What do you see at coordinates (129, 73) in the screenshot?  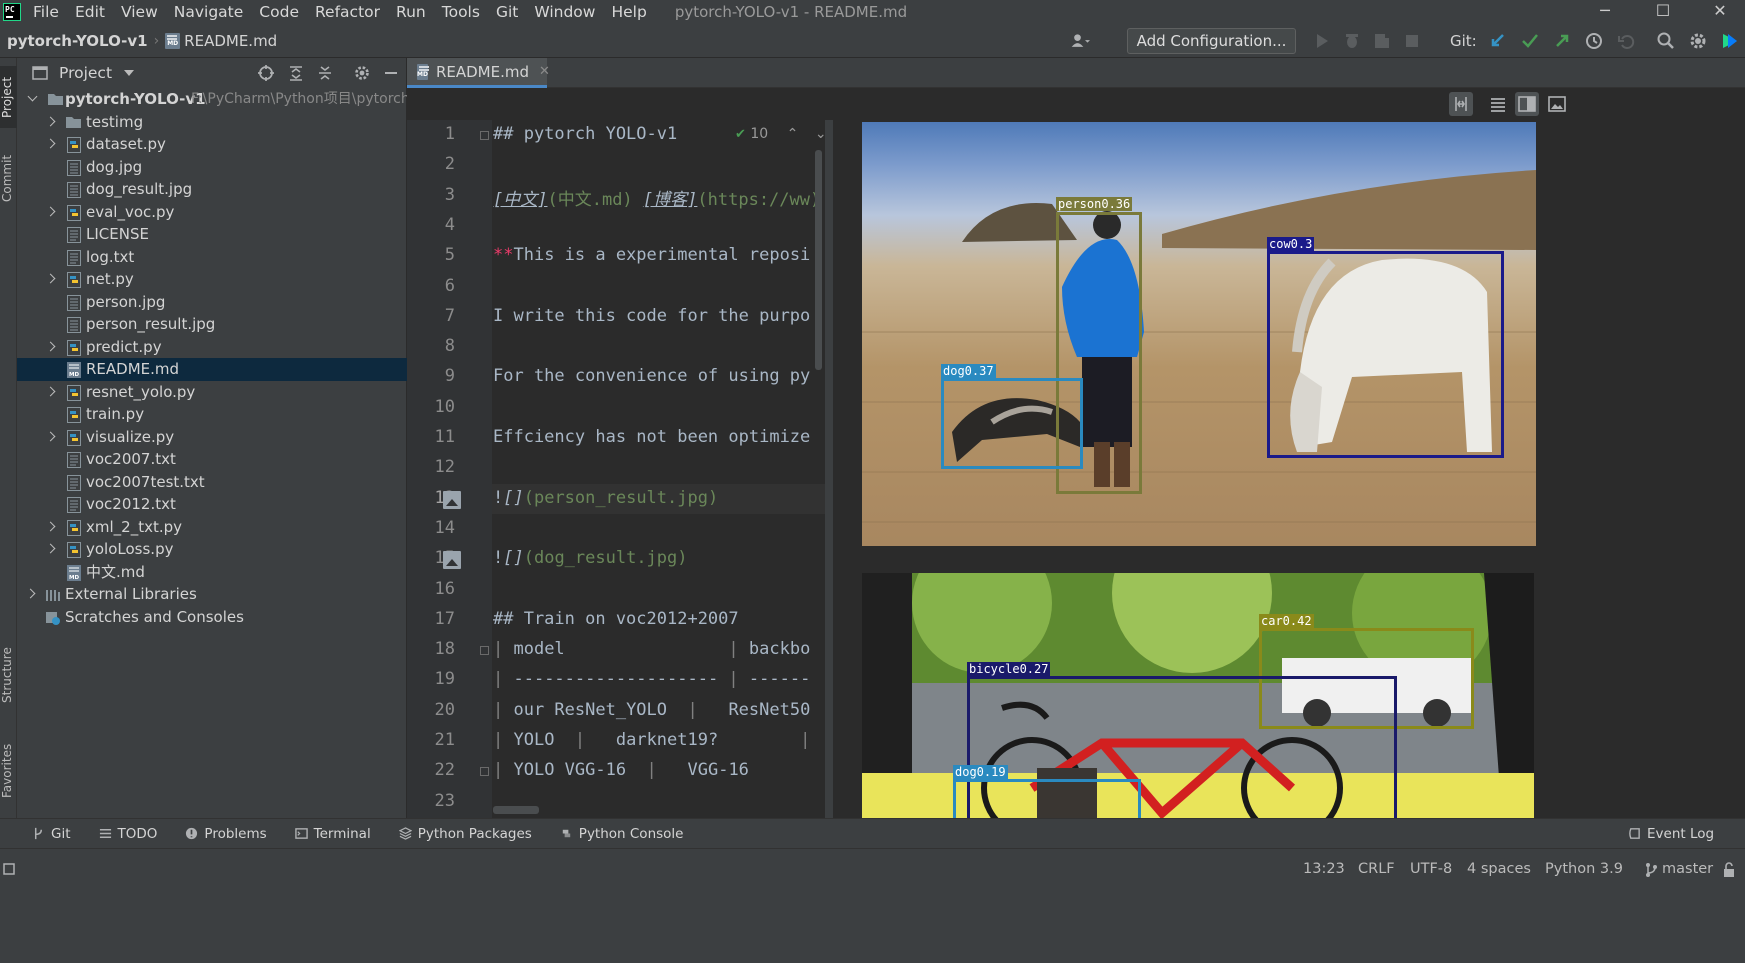 I see `chevron-down-icon` at bounding box center [129, 73].